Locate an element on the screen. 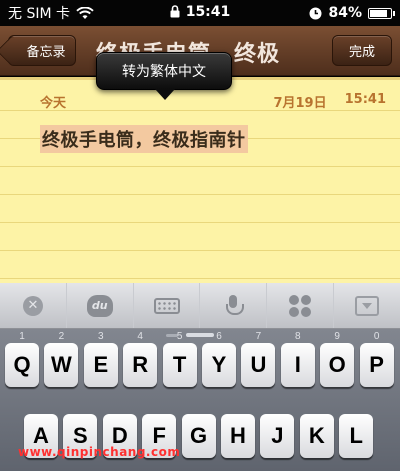  key-label: W is located at coordinates (61, 364).